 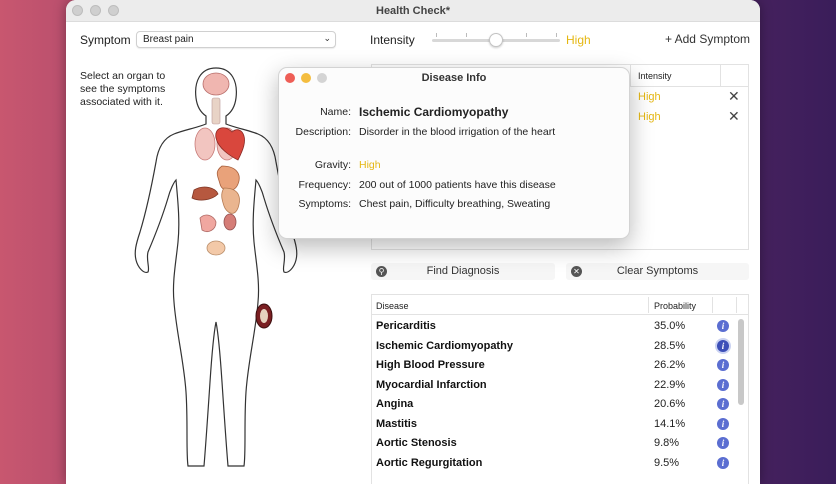 What do you see at coordinates (236, 39) in the screenshot?
I see `symptom-dropdown: Breast pain ⌄` at bounding box center [236, 39].